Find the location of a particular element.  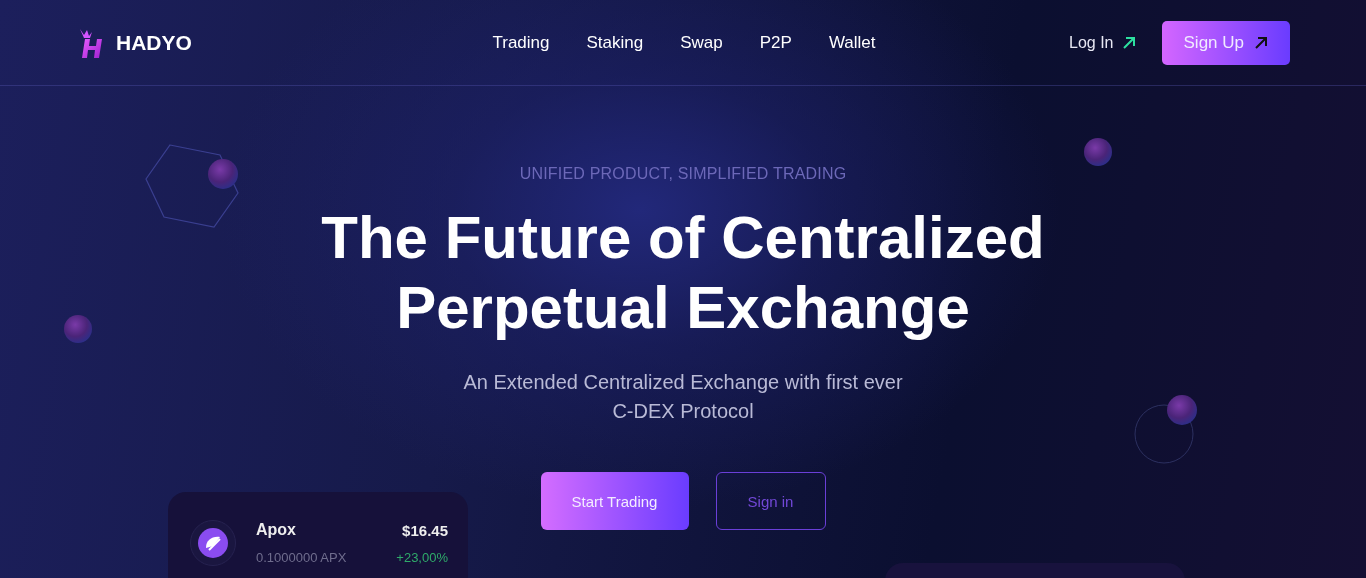

headline: The Future of Centralized Perpetual Exchange is located at coordinates (683, 273).